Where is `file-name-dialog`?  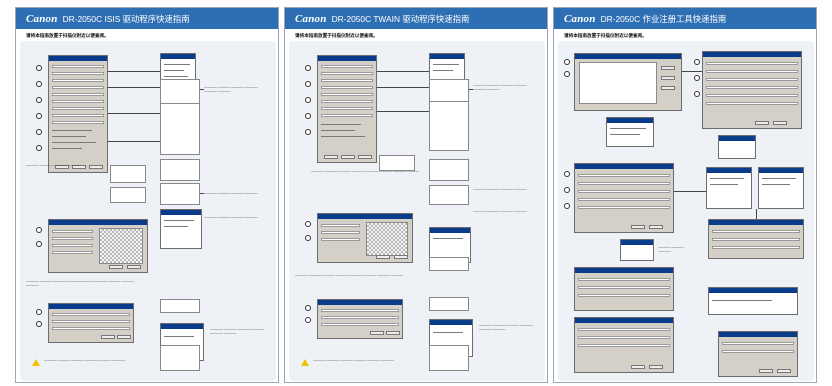 file-name-dialog is located at coordinates (637, 250).